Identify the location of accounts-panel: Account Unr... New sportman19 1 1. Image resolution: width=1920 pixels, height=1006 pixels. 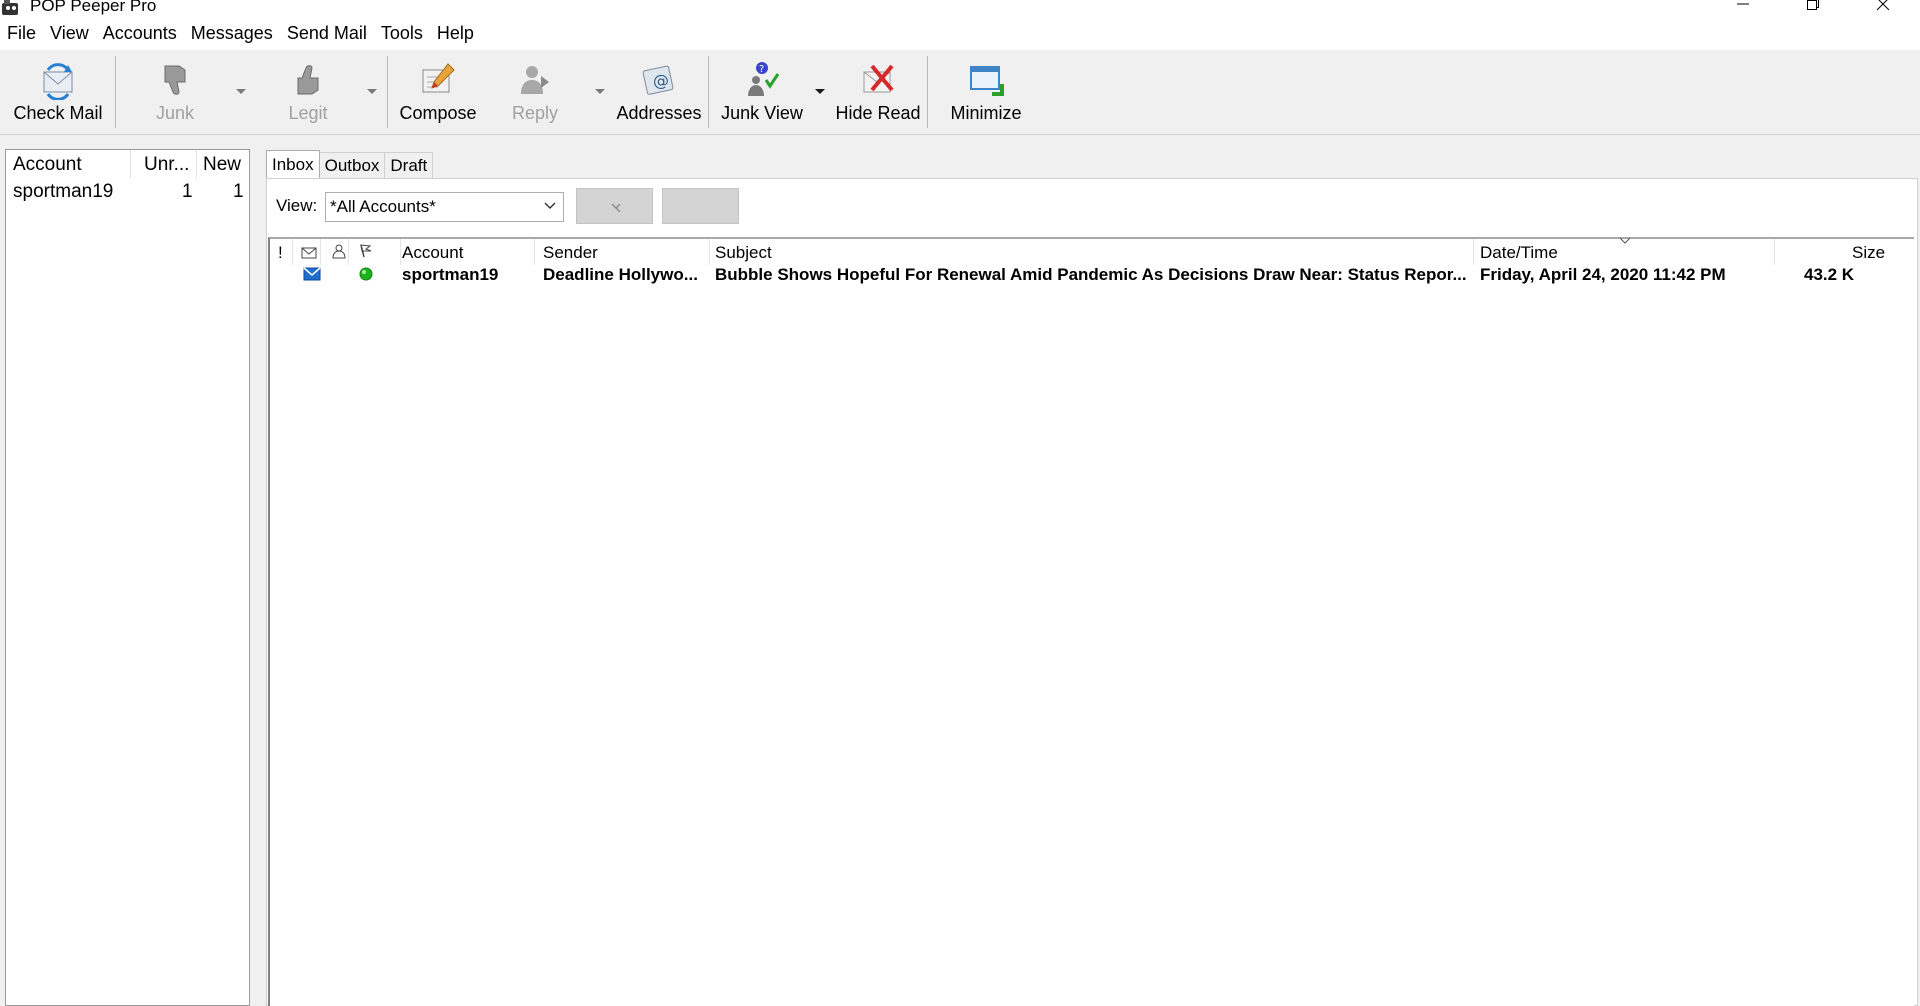
(127, 577).